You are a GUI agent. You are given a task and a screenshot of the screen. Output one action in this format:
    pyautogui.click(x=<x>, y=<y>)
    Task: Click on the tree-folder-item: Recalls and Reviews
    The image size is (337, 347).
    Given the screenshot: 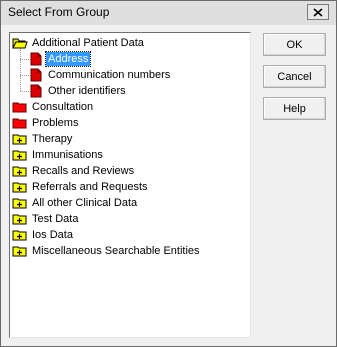 What is the action you would take?
    pyautogui.click(x=74, y=171)
    